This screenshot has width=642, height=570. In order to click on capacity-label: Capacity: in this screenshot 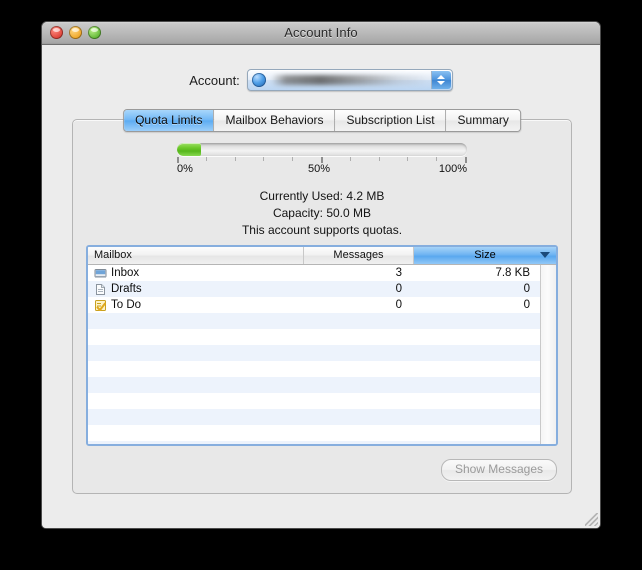, I will do `click(297, 213)`.